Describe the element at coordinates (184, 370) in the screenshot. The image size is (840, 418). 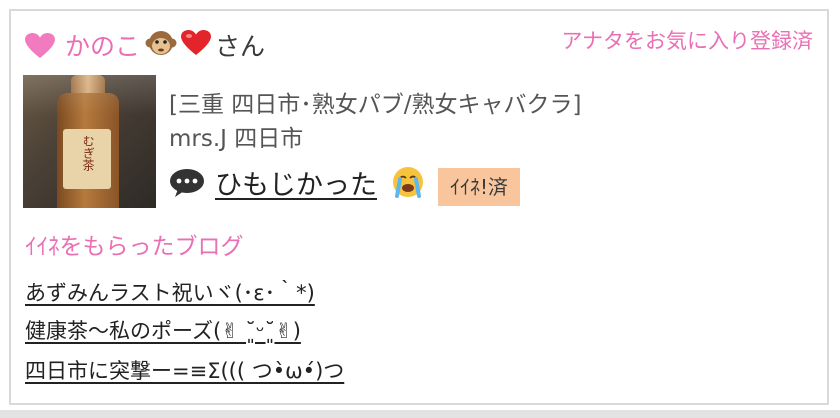
I see `liked-blog-link: 四日市に突撃ー=≡Σ((( つ•̀ω•́)つ` at that location.